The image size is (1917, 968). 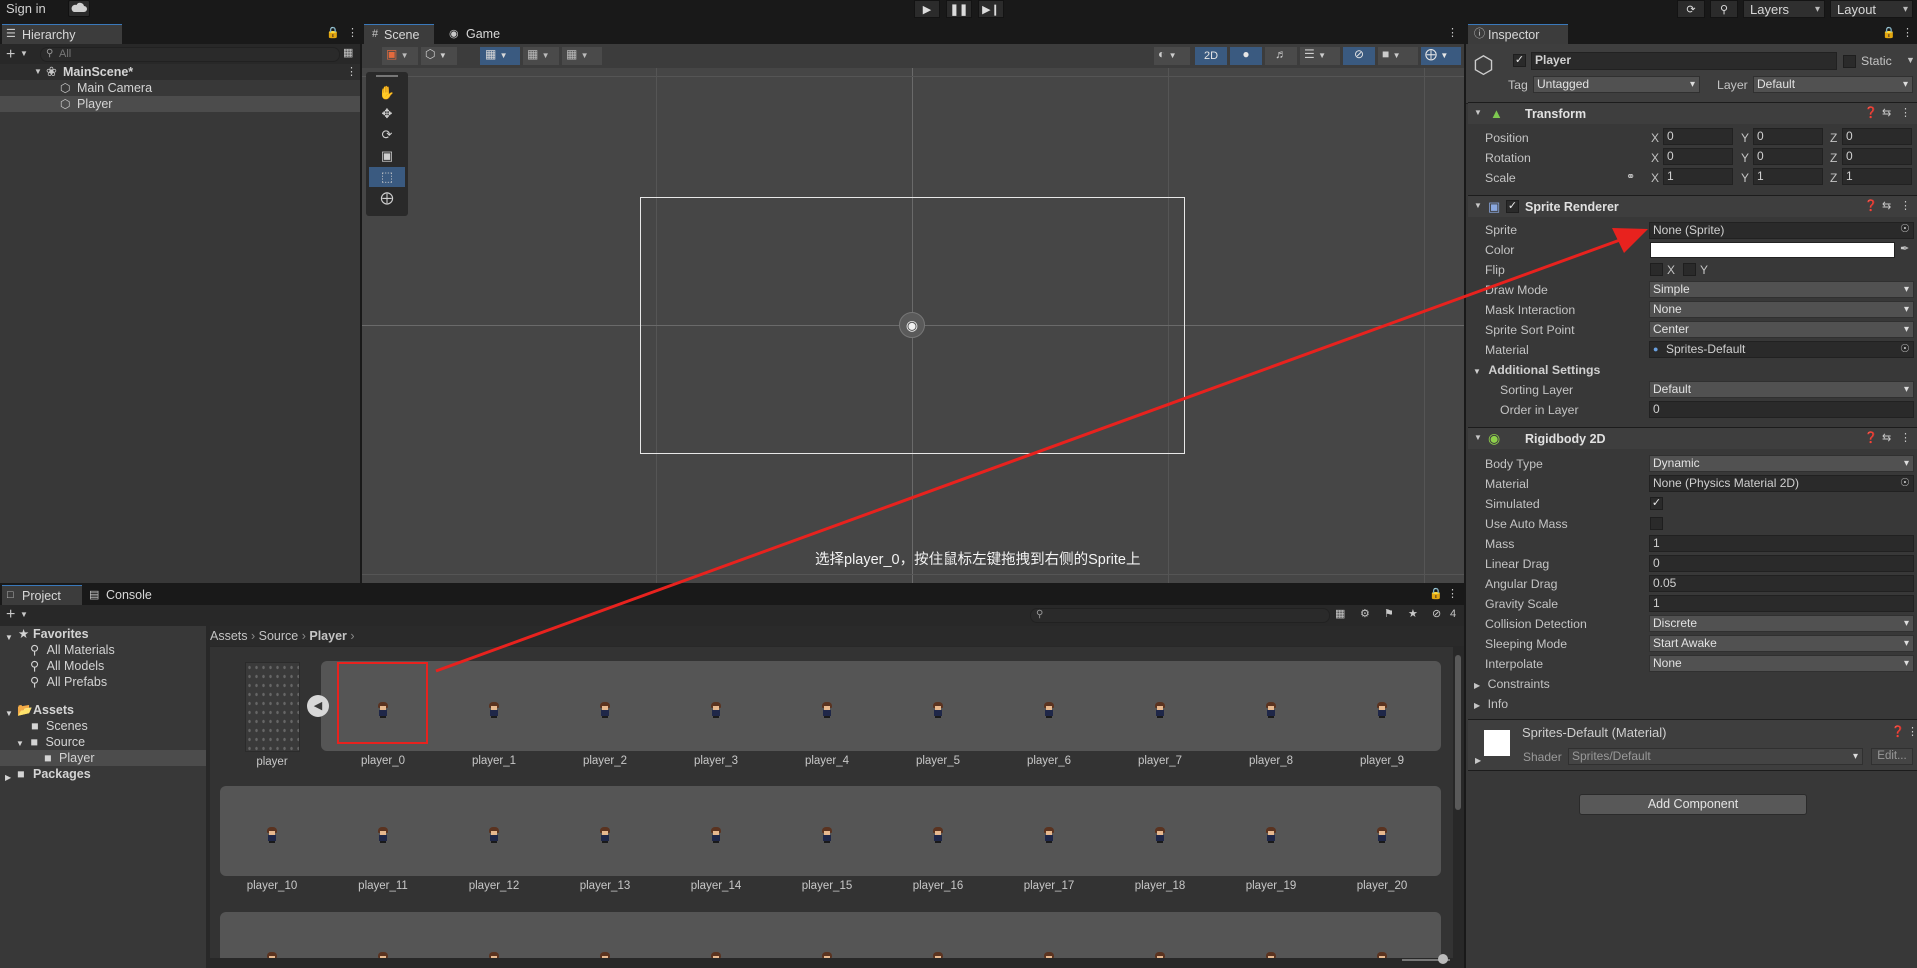 What do you see at coordinates (68, 682) in the screenshot?
I see `favorite-item: ⚲ All Prefabs` at bounding box center [68, 682].